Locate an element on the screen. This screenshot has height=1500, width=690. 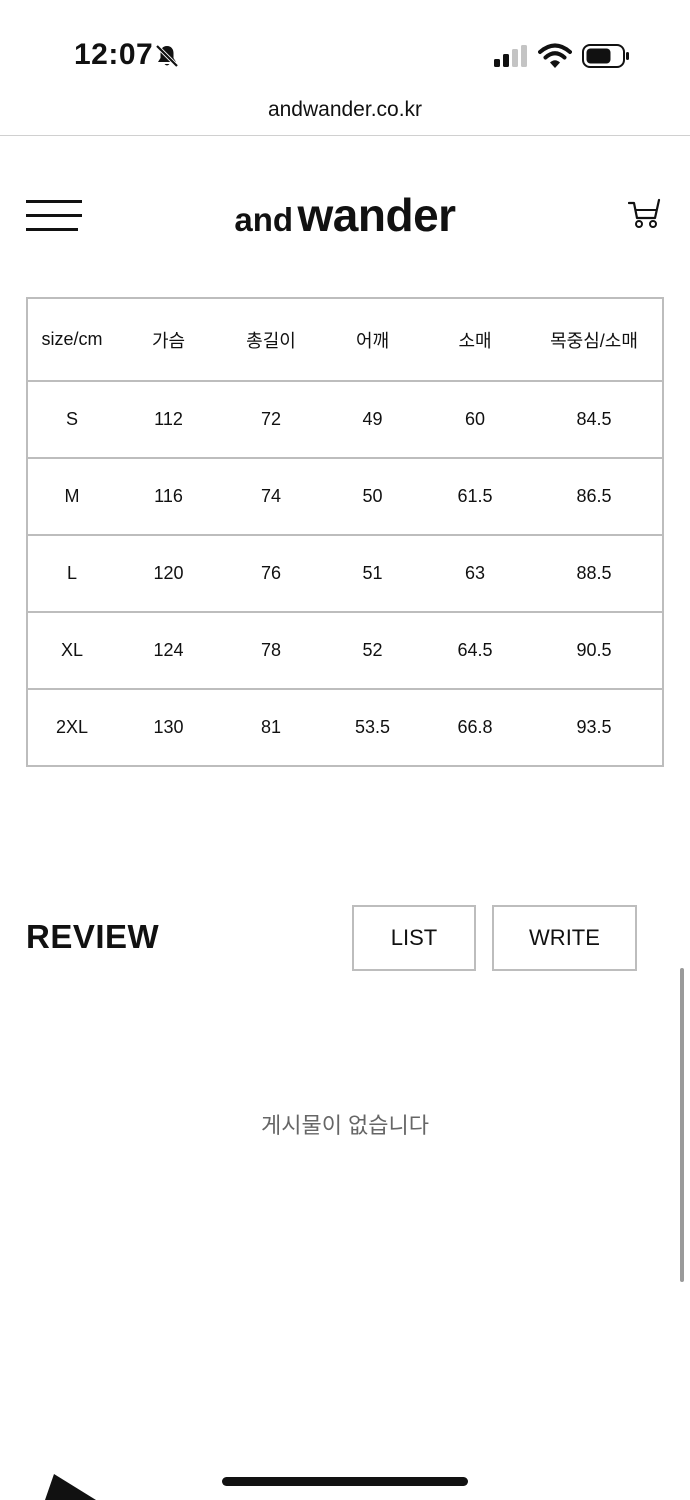
table-header-cell: 가슴 is located at coordinates (168, 340).